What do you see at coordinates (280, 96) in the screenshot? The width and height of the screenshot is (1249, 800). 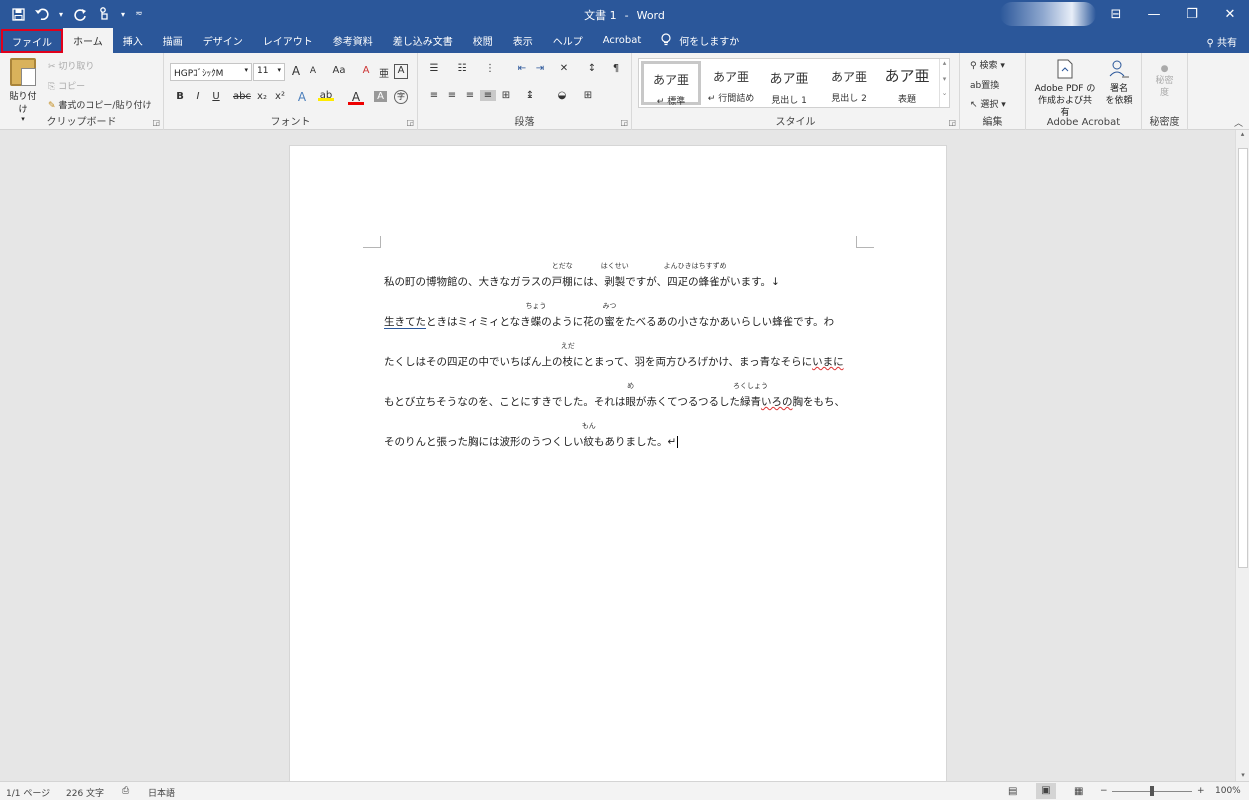 I see `superscript-button: x²` at bounding box center [280, 96].